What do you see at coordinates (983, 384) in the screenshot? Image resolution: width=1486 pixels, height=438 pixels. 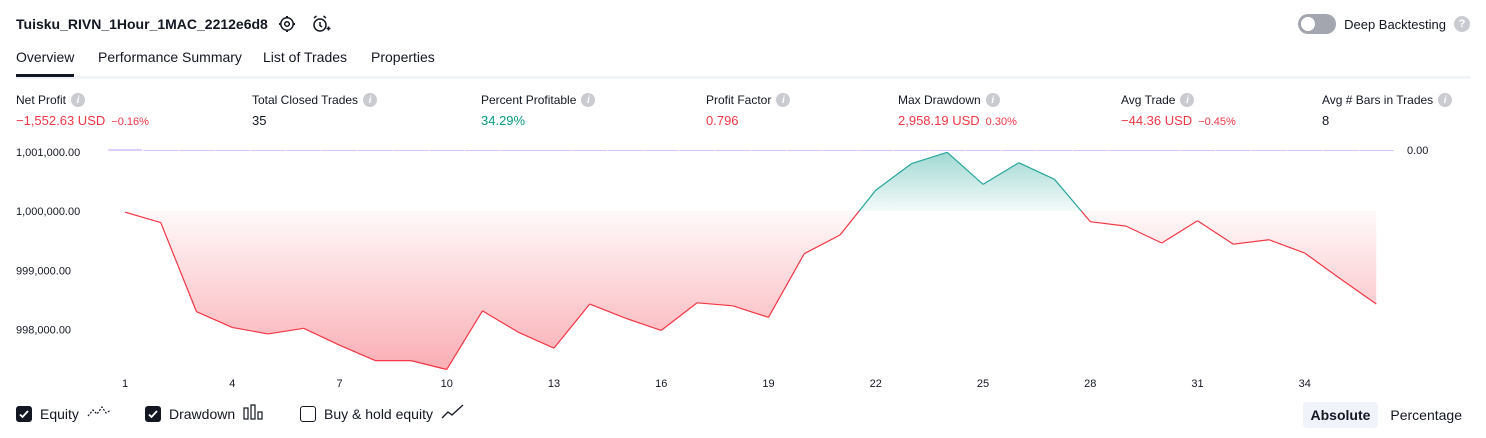 I see `x-axis-tick: 25` at bounding box center [983, 384].